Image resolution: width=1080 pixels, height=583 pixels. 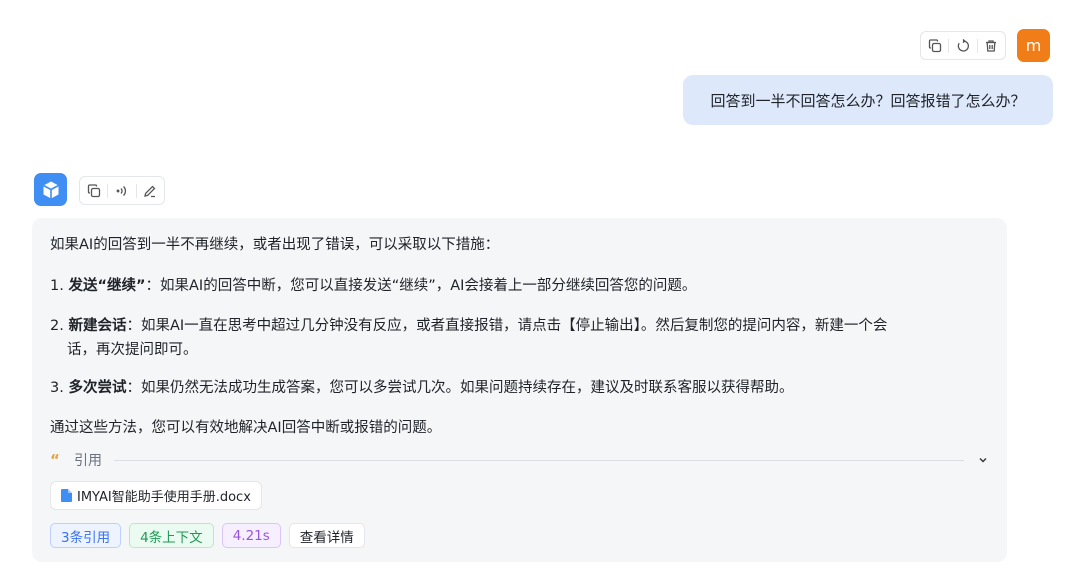 What do you see at coordinates (246, 428) in the screenshot?
I see `answer-outro: 通过这些方法，您可以有效地解决AI回答中断或报错的问题。` at bounding box center [246, 428].